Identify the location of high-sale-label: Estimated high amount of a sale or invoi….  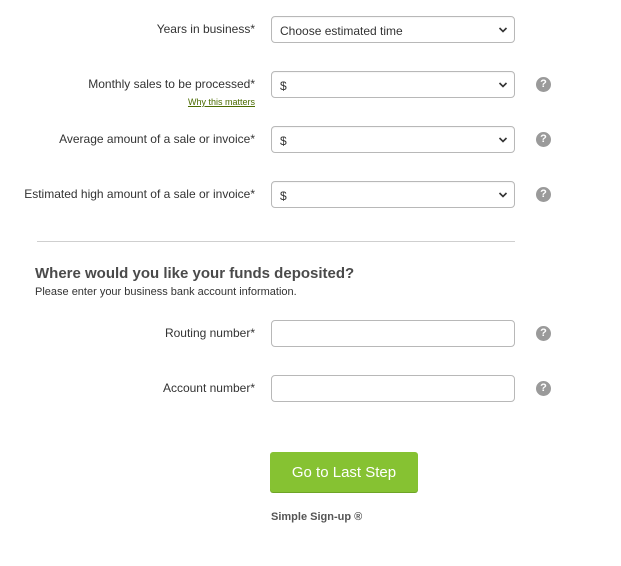
(139, 194).